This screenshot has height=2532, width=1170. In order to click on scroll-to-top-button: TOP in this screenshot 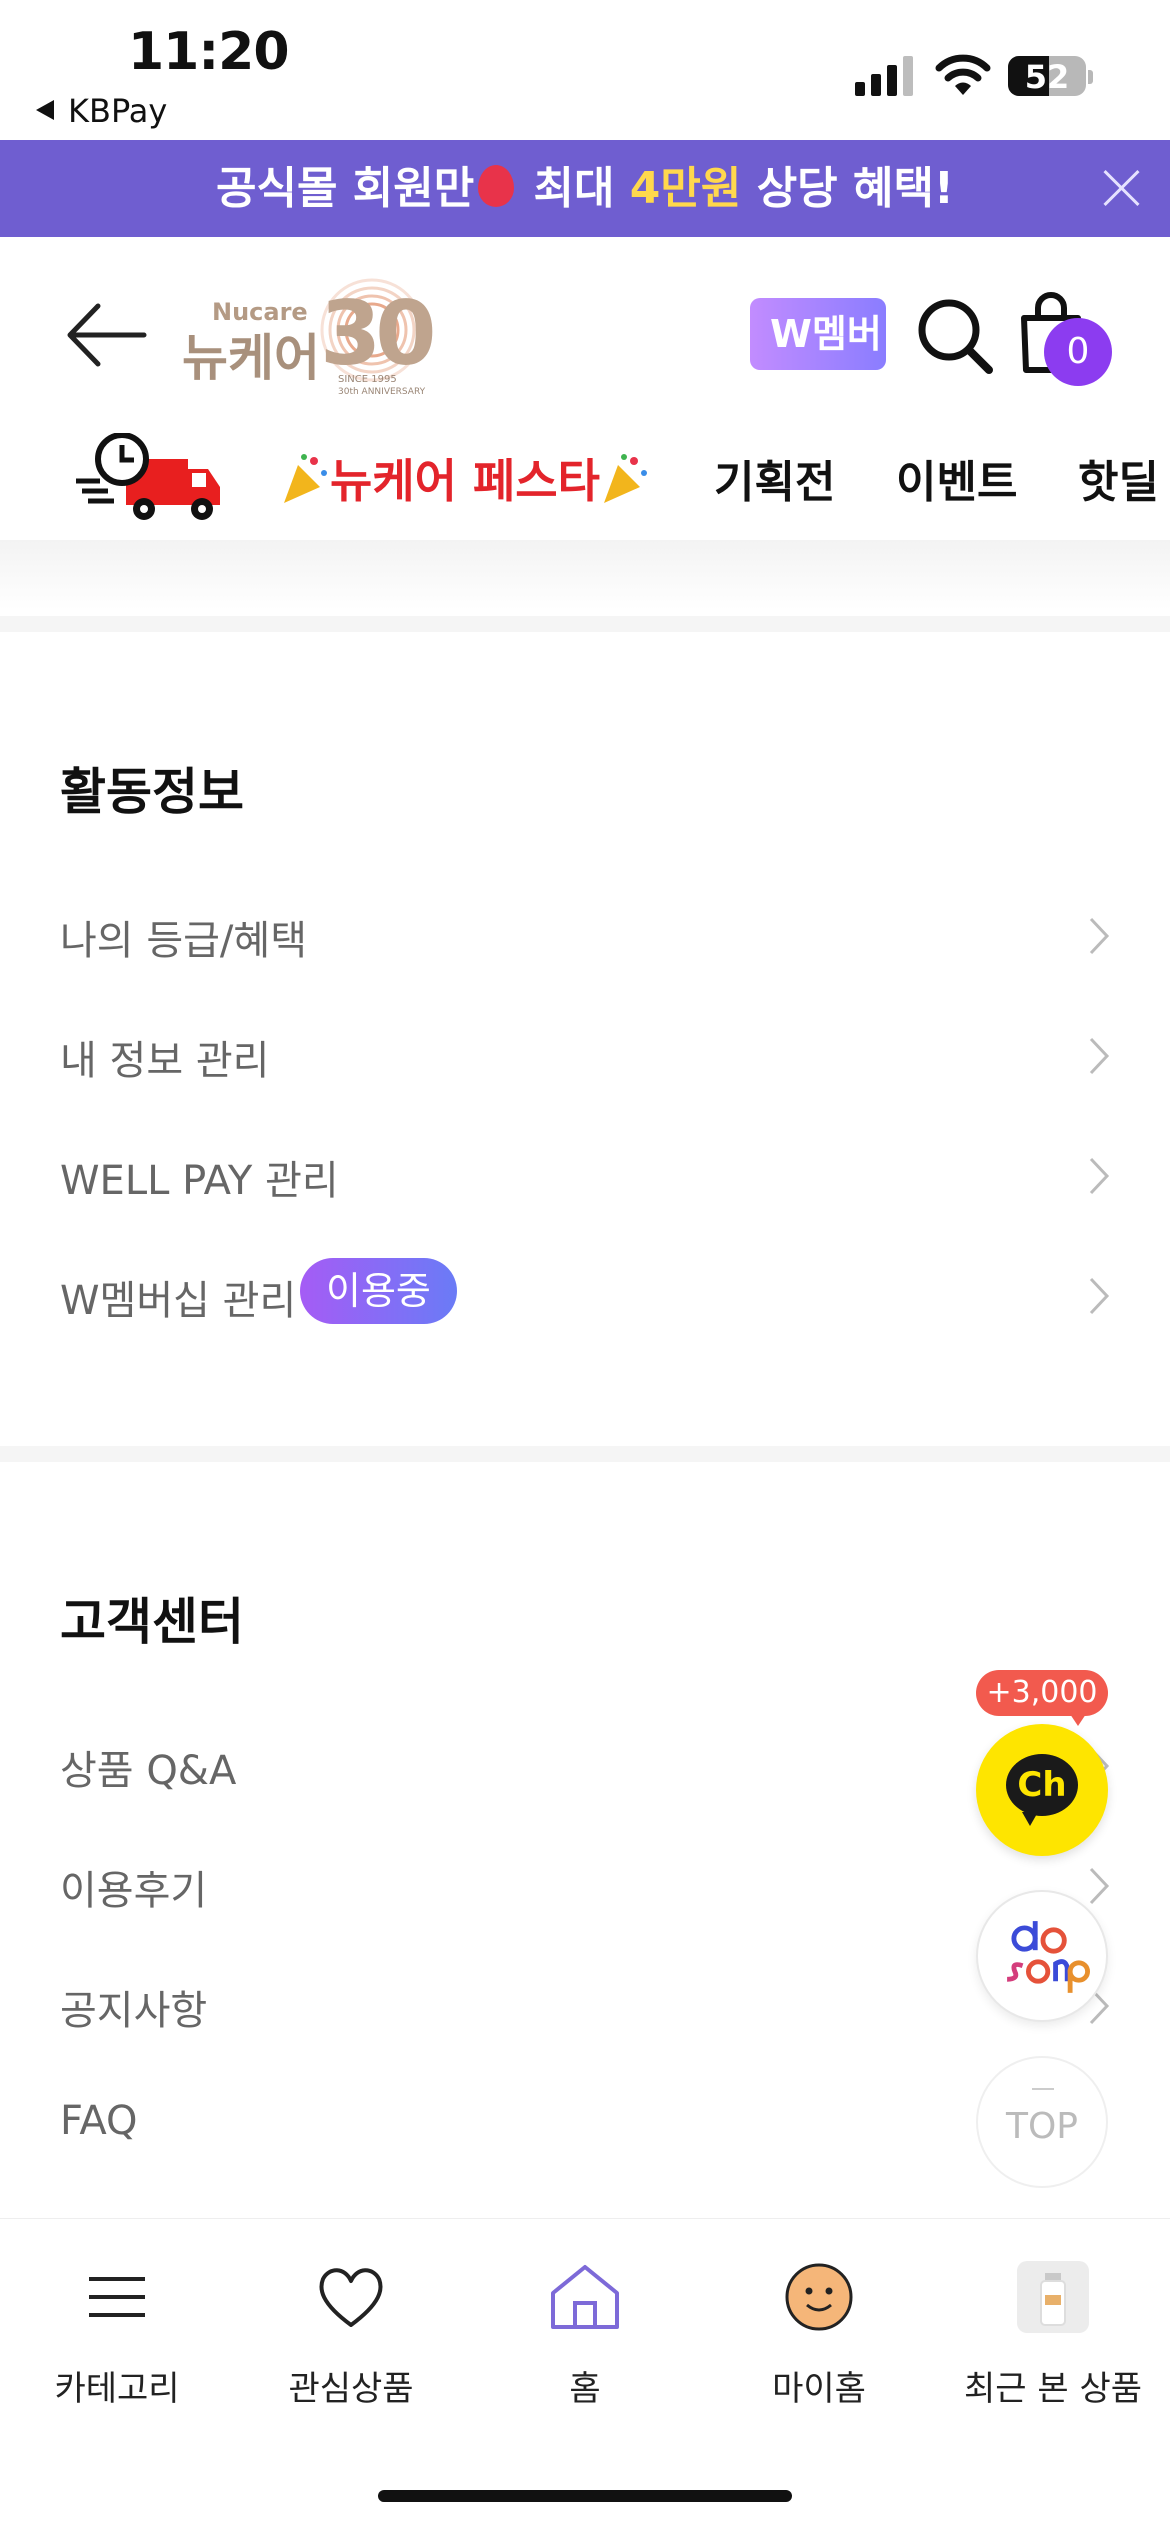, I will do `click(1042, 2122)`.